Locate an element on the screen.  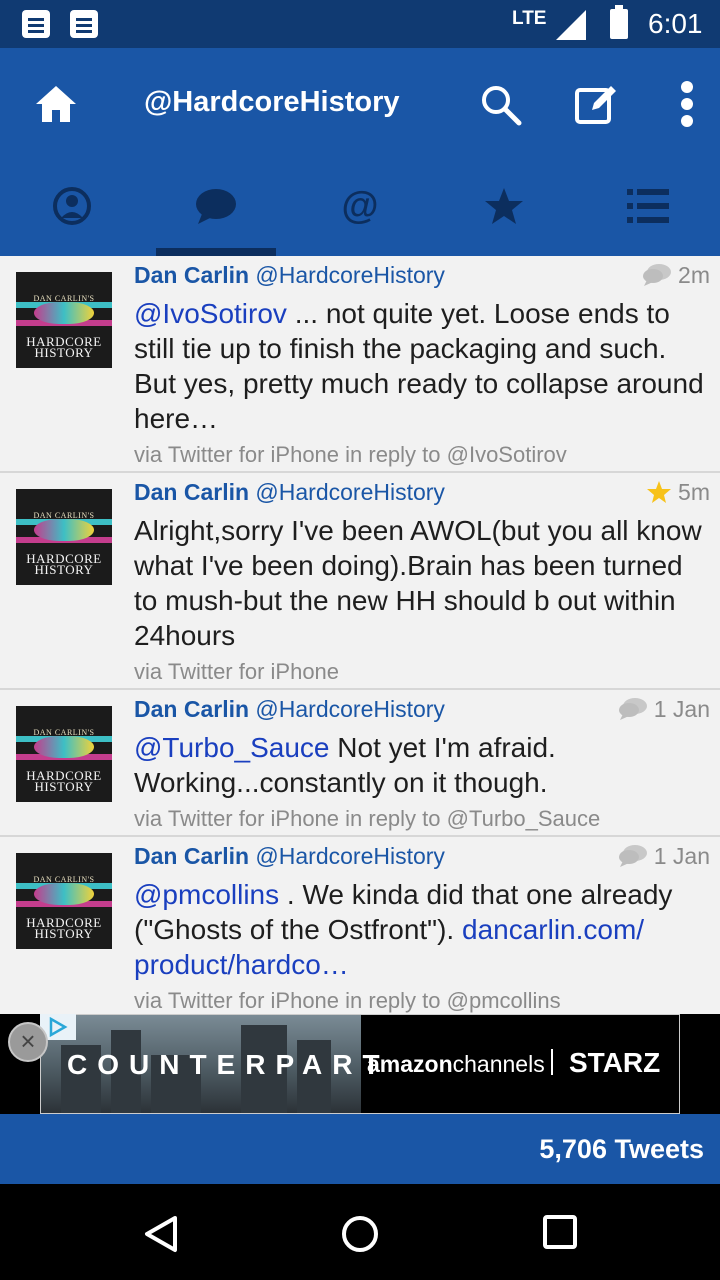
tweet-timestamp: 5m is located at coordinates (678, 492).